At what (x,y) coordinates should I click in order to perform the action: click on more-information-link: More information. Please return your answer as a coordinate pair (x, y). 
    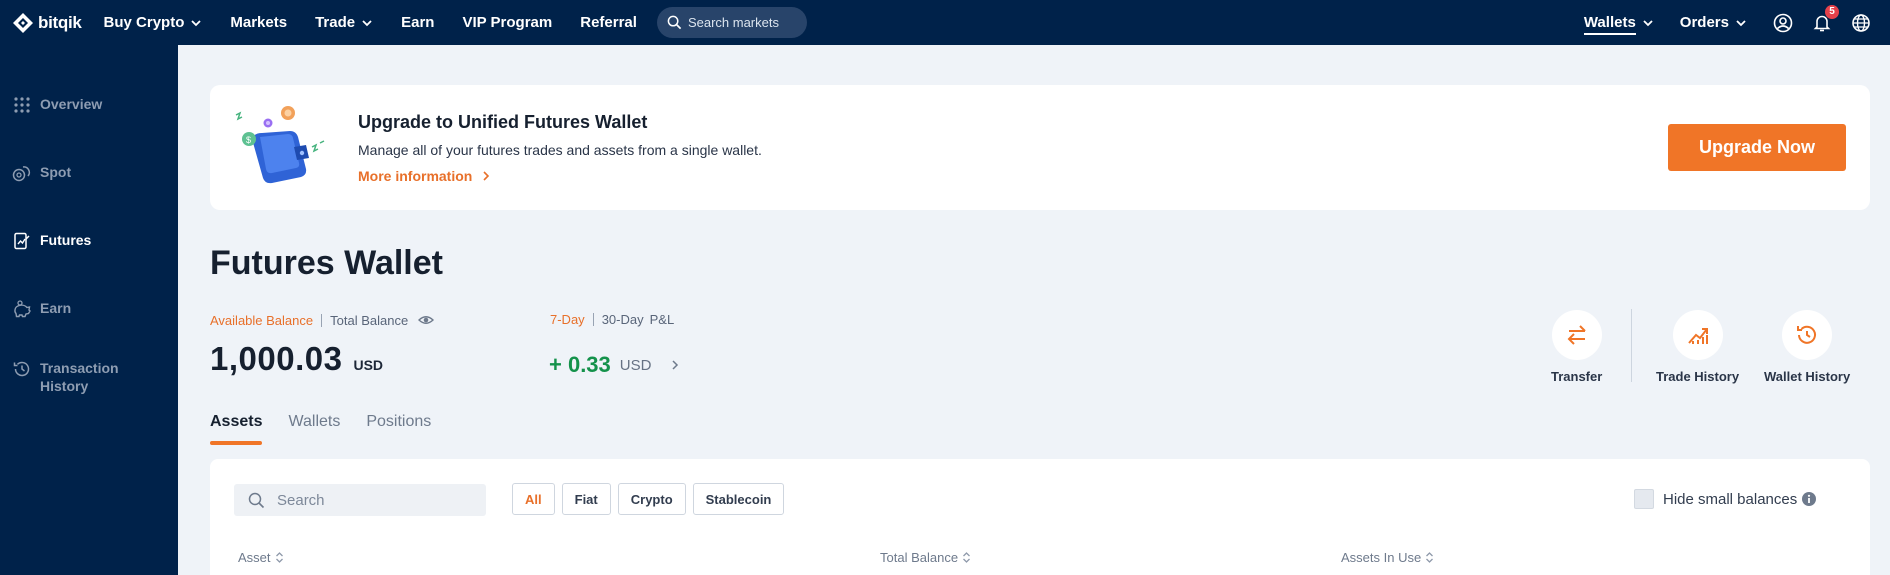
    Looking at the image, I should click on (425, 176).